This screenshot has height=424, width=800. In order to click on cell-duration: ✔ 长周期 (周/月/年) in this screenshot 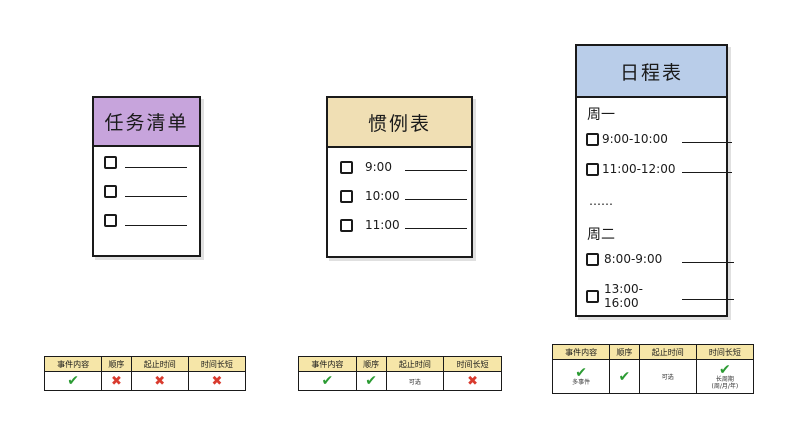, I will do `click(725, 376)`.